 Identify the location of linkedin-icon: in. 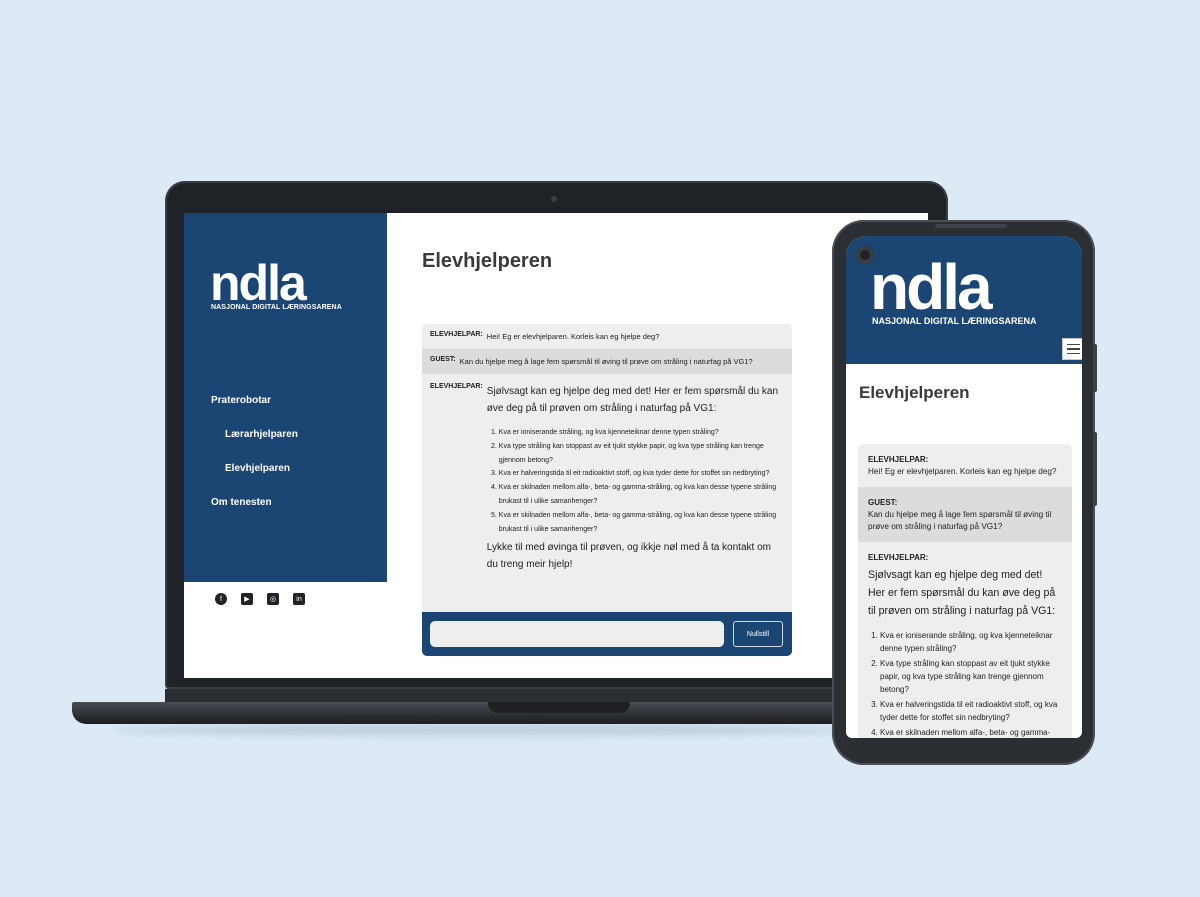
(299, 599).